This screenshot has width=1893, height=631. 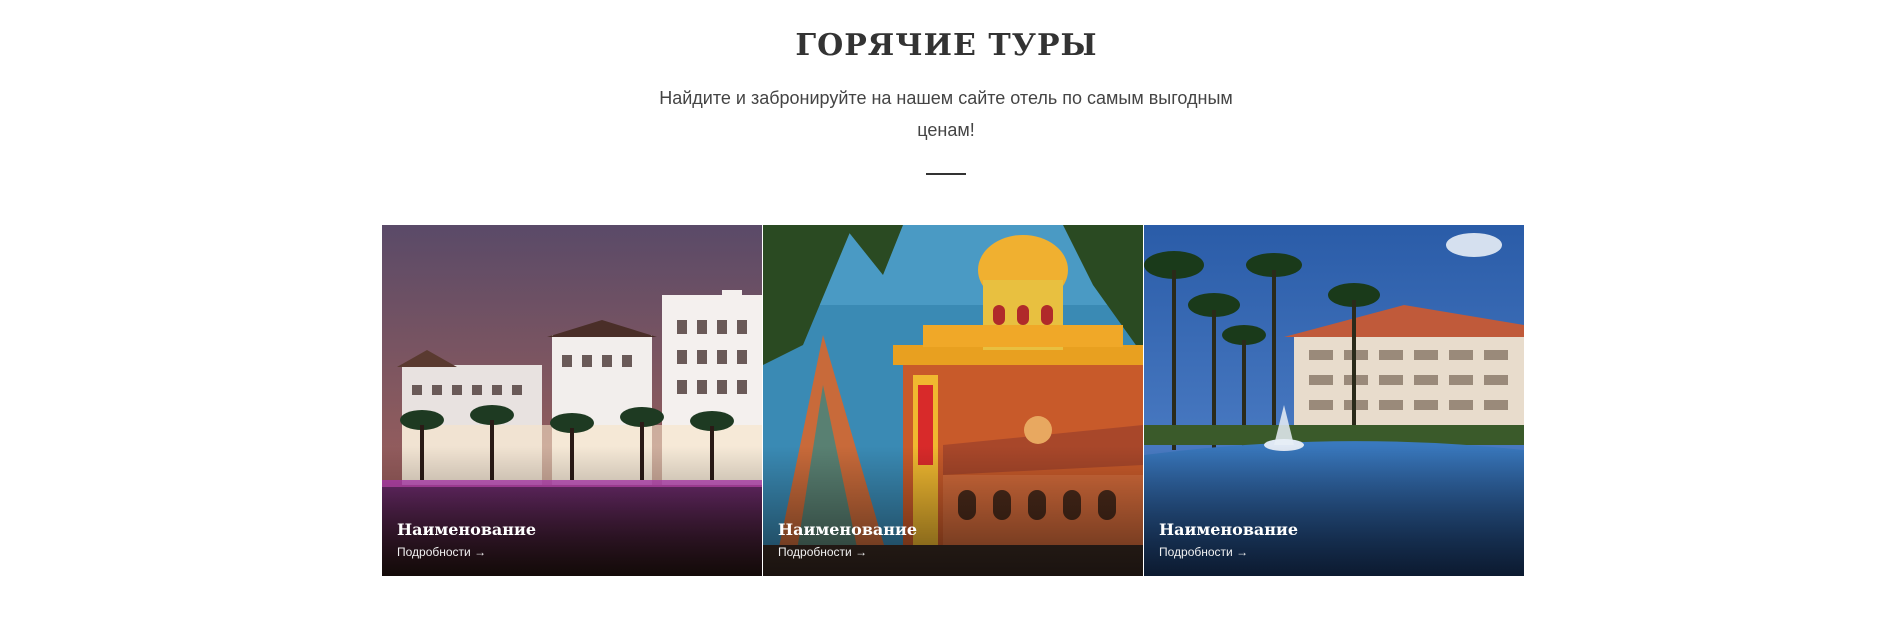 What do you see at coordinates (946, 174) in the screenshot?
I see `title-divider` at bounding box center [946, 174].